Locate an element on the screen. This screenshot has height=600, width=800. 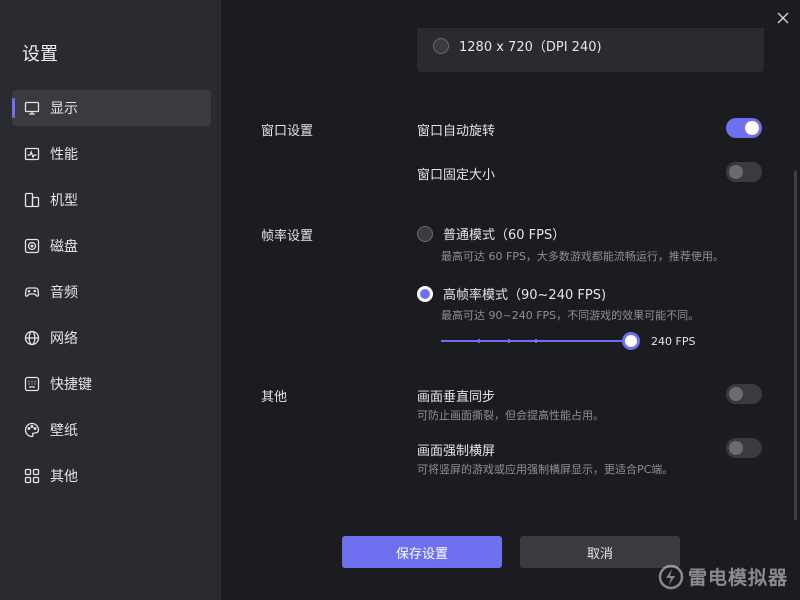
gamepad-icon is located at coordinates (32, 292).